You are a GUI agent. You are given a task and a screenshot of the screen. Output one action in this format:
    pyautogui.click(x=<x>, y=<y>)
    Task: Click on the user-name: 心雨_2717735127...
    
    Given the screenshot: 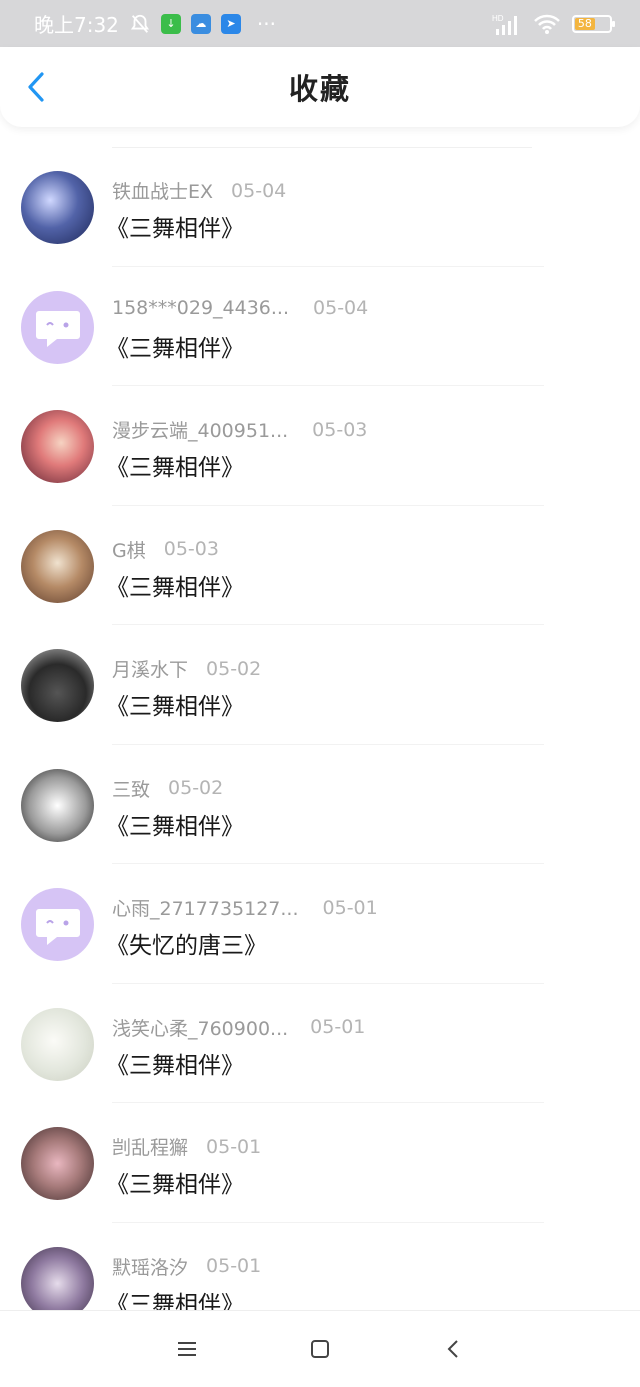 What is the action you would take?
    pyautogui.click(x=205, y=909)
    